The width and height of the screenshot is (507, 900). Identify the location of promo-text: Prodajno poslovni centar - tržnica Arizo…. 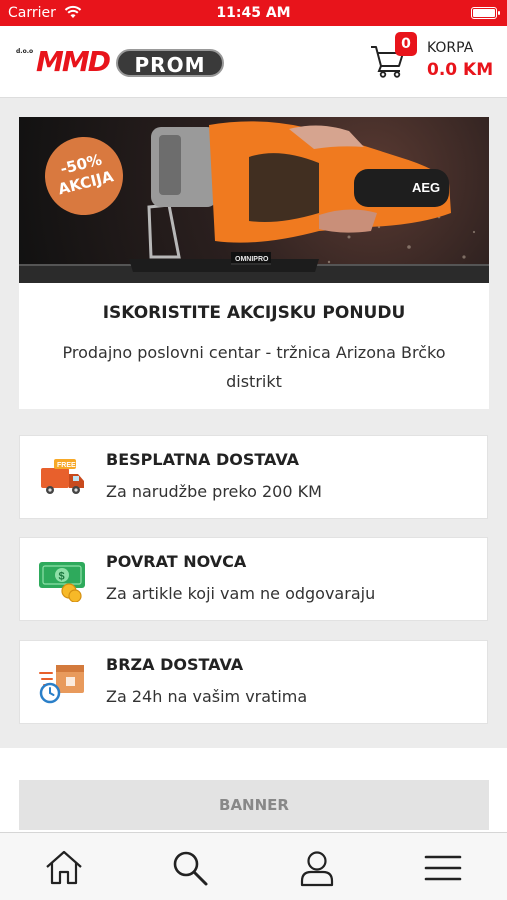
(254, 367).